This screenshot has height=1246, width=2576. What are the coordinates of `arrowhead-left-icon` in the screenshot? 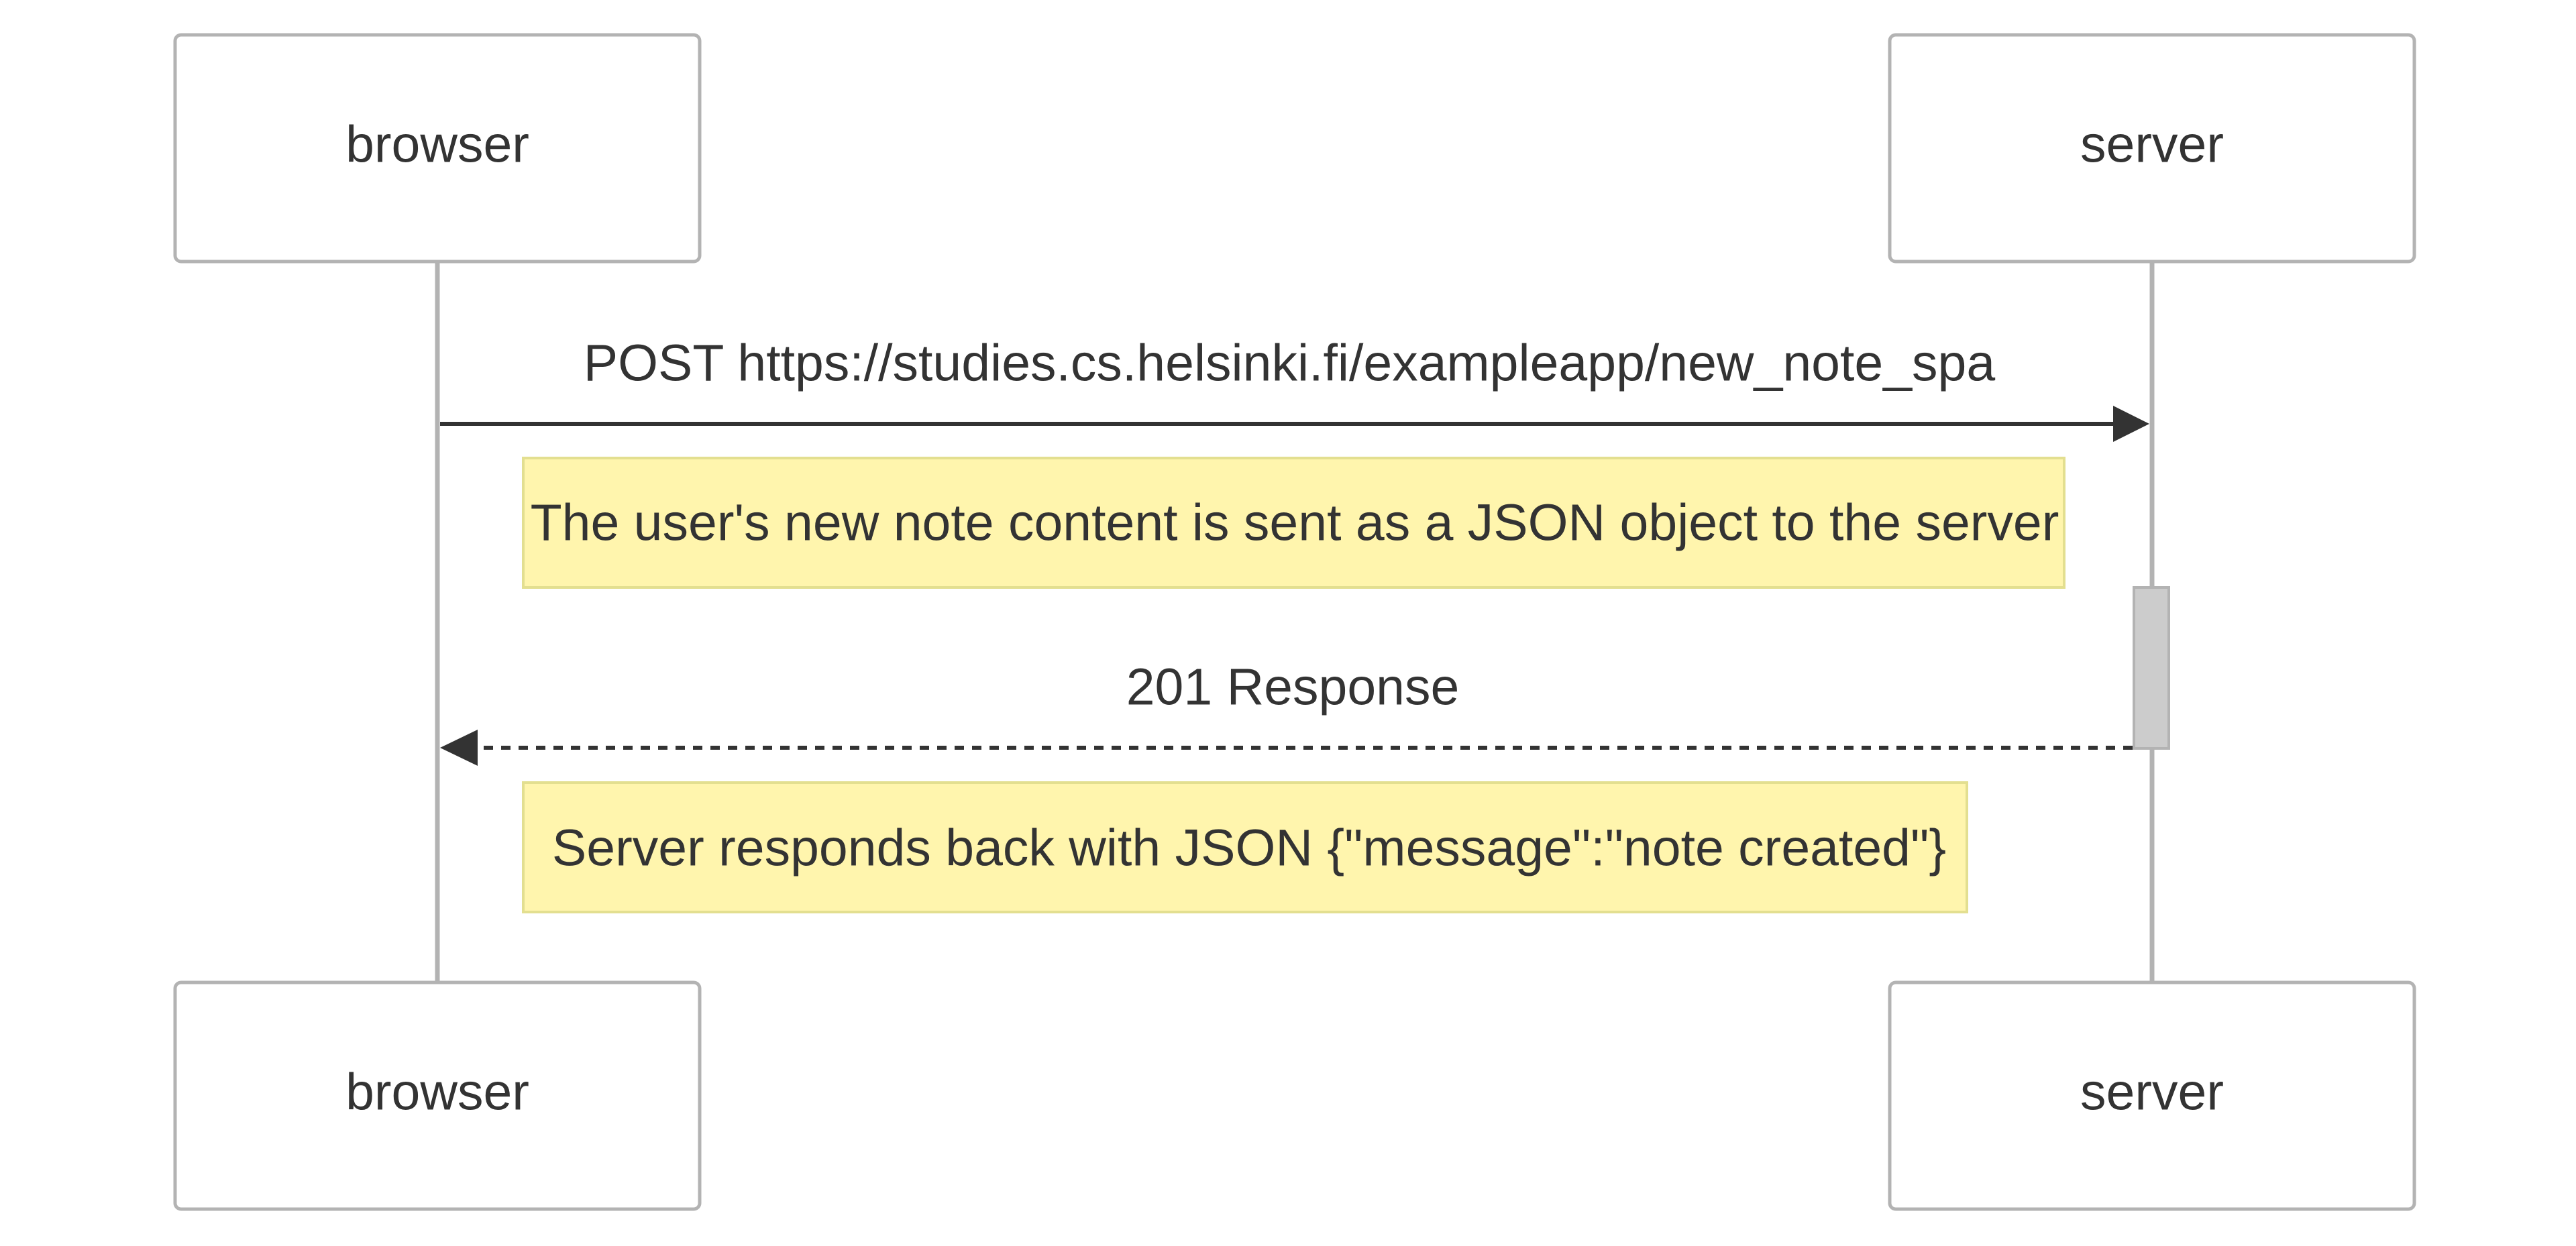 It's located at (459, 748).